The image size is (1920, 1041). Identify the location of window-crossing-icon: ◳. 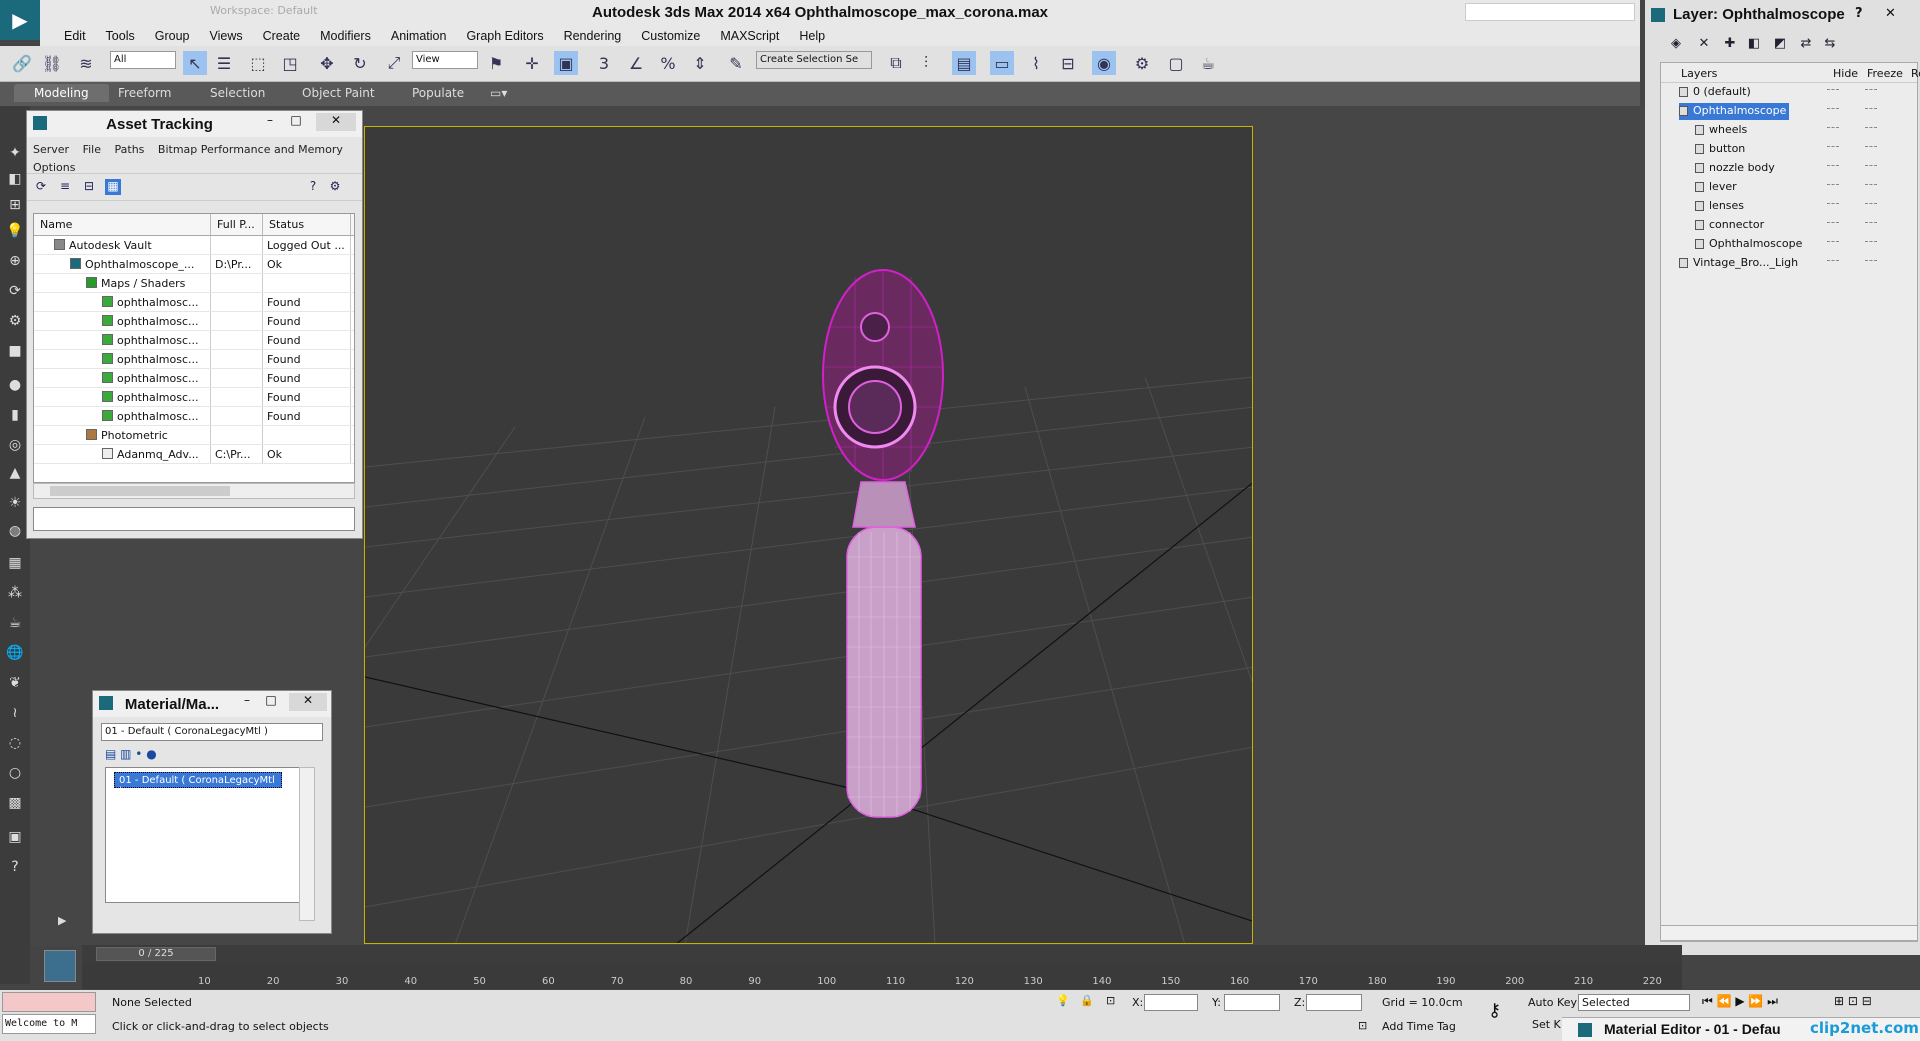
(290, 63).